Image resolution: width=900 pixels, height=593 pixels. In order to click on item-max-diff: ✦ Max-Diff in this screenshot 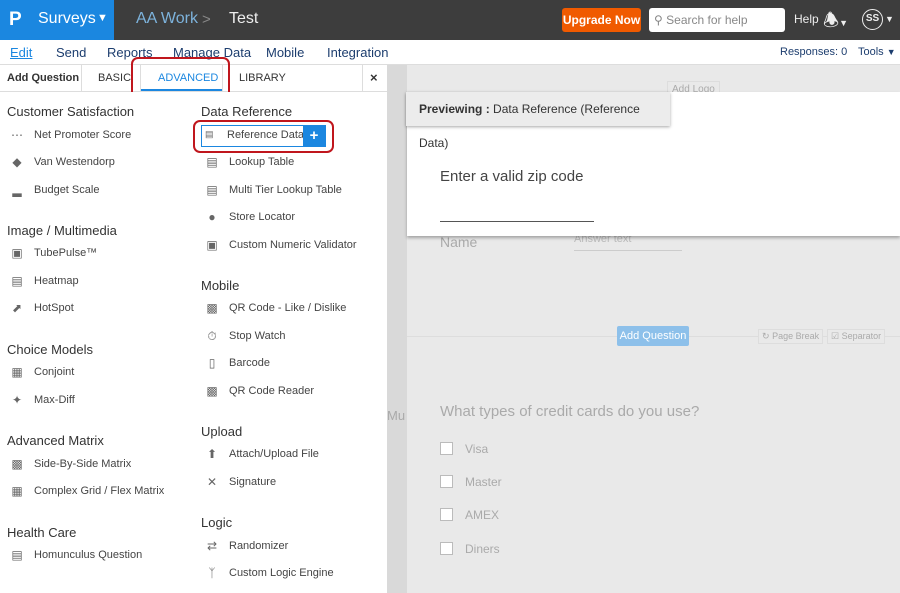, I will do `click(41, 400)`.